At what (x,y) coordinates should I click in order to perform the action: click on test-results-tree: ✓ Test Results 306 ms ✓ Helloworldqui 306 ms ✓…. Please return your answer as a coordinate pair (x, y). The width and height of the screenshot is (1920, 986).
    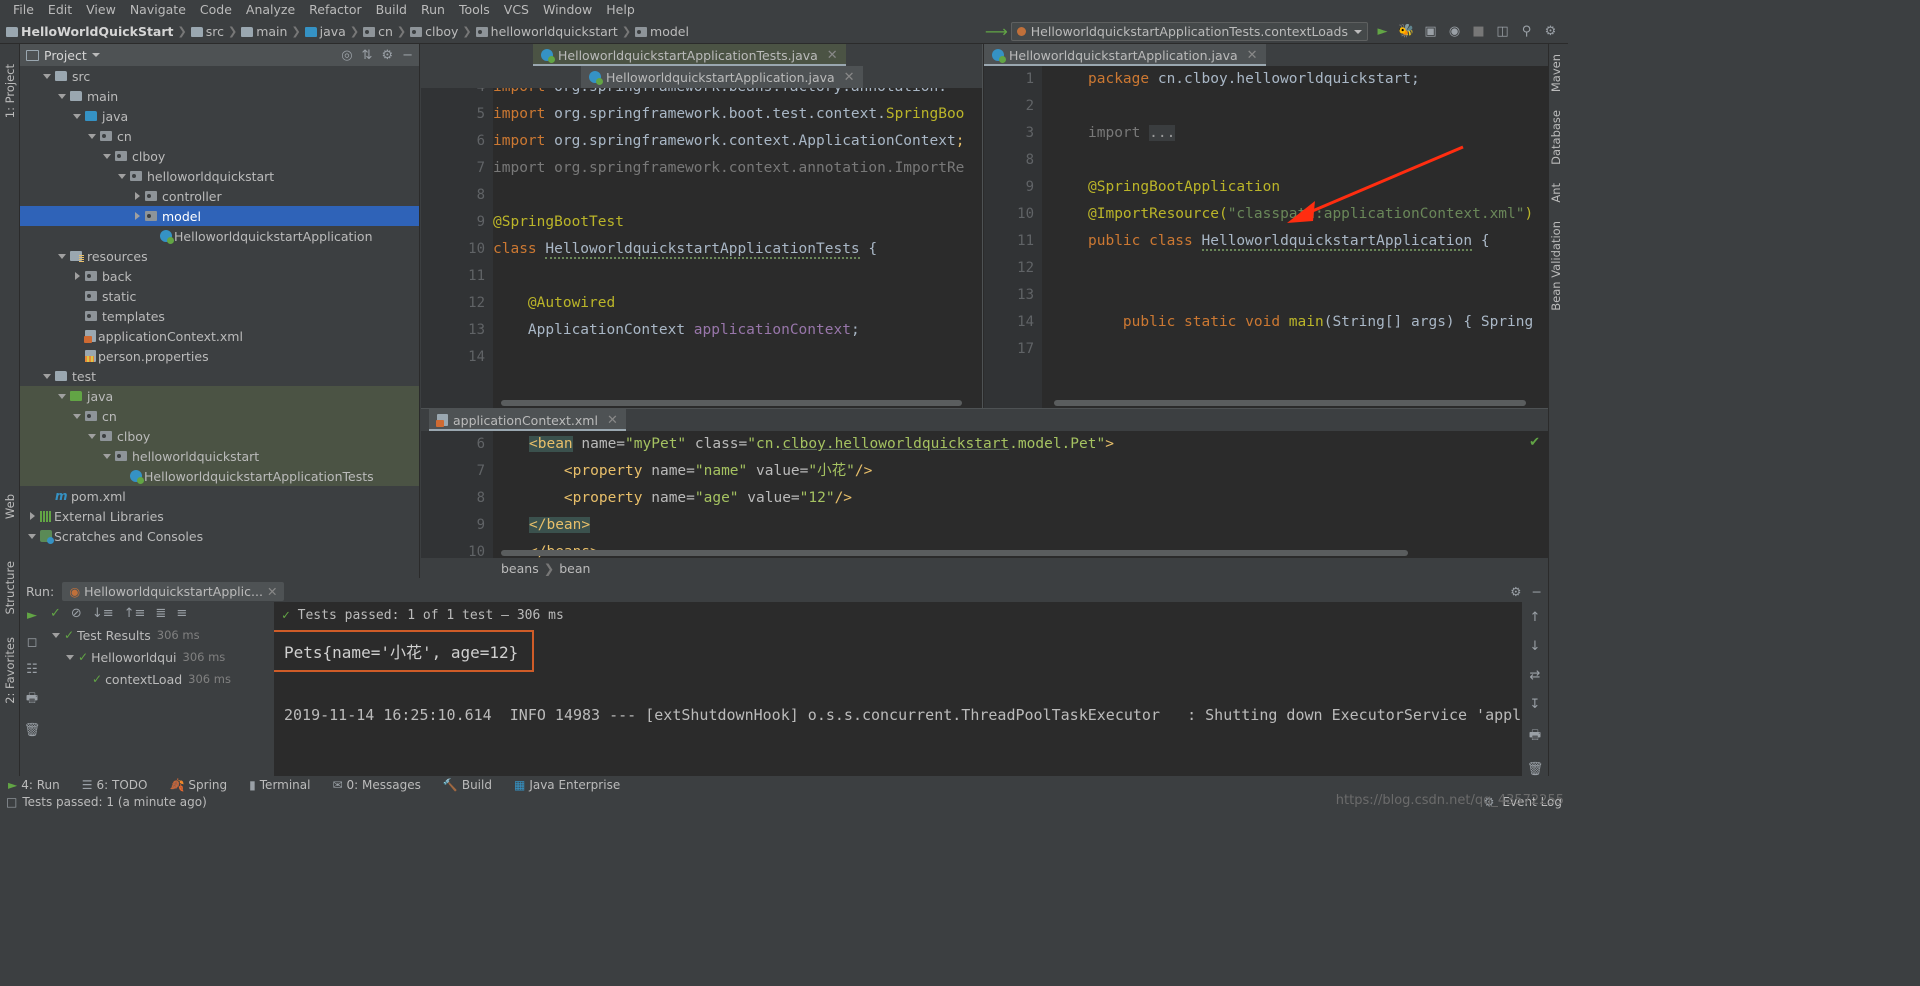
    Looking at the image, I should click on (159, 657).